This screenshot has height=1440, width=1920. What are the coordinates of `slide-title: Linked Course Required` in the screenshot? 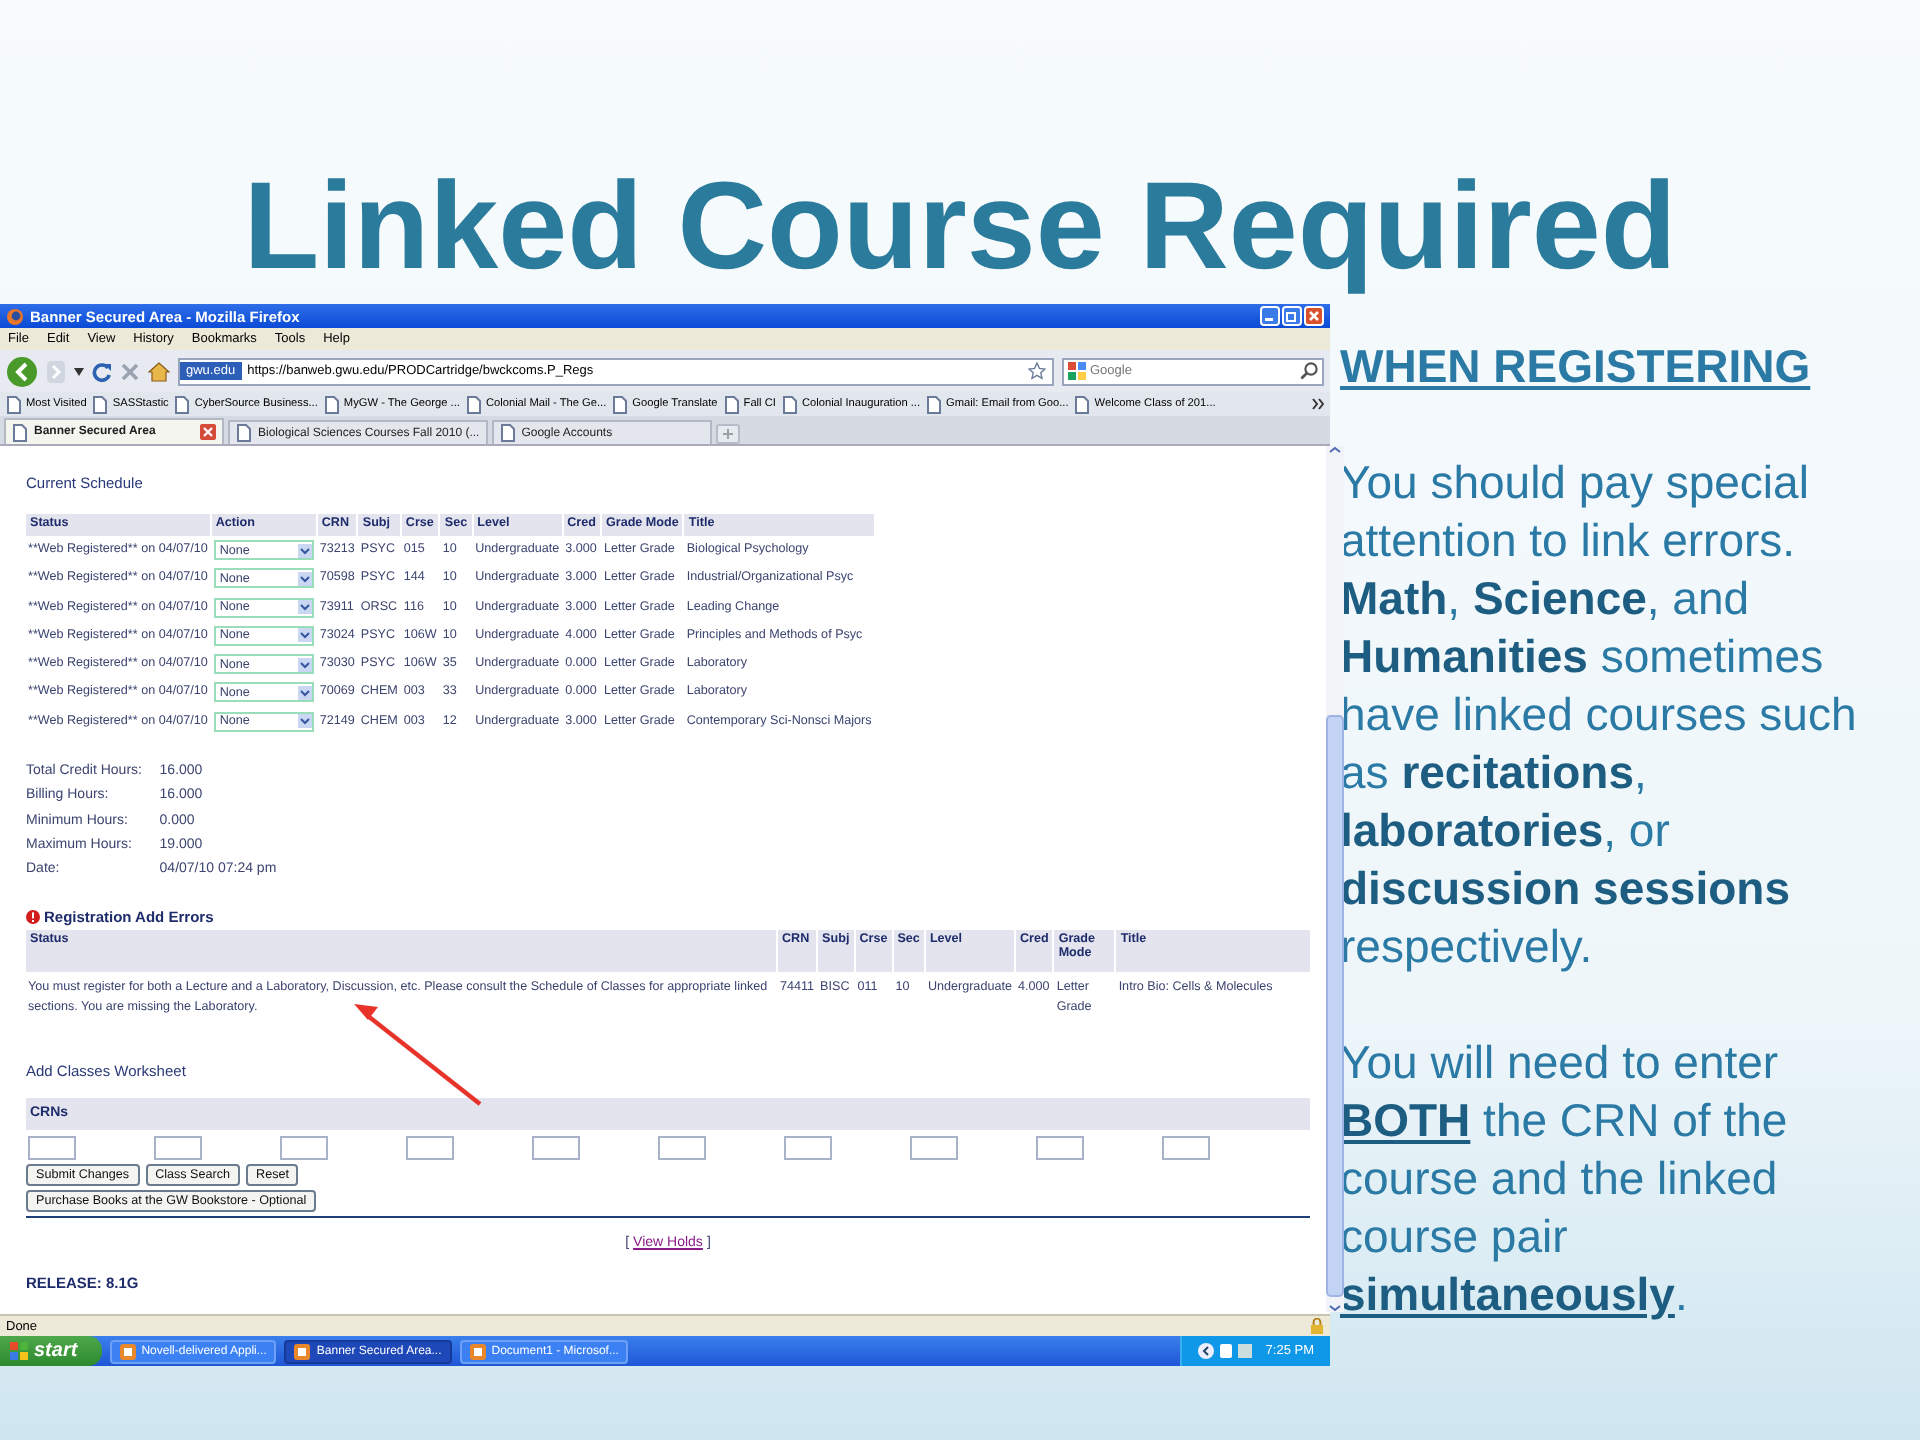 It's located at (960, 228).